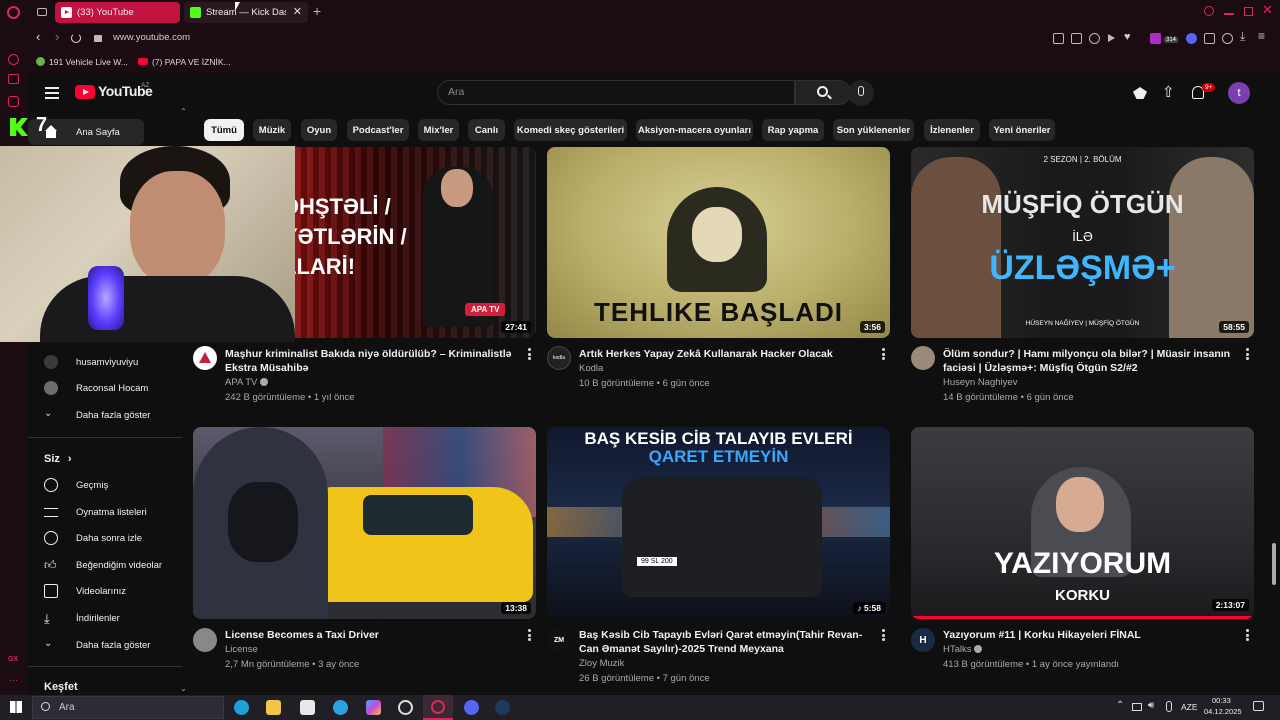 This screenshot has height=720, width=1280. What do you see at coordinates (13, 659) in the screenshot?
I see `sidebar-gx-icon: GX` at bounding box center [13, 659].